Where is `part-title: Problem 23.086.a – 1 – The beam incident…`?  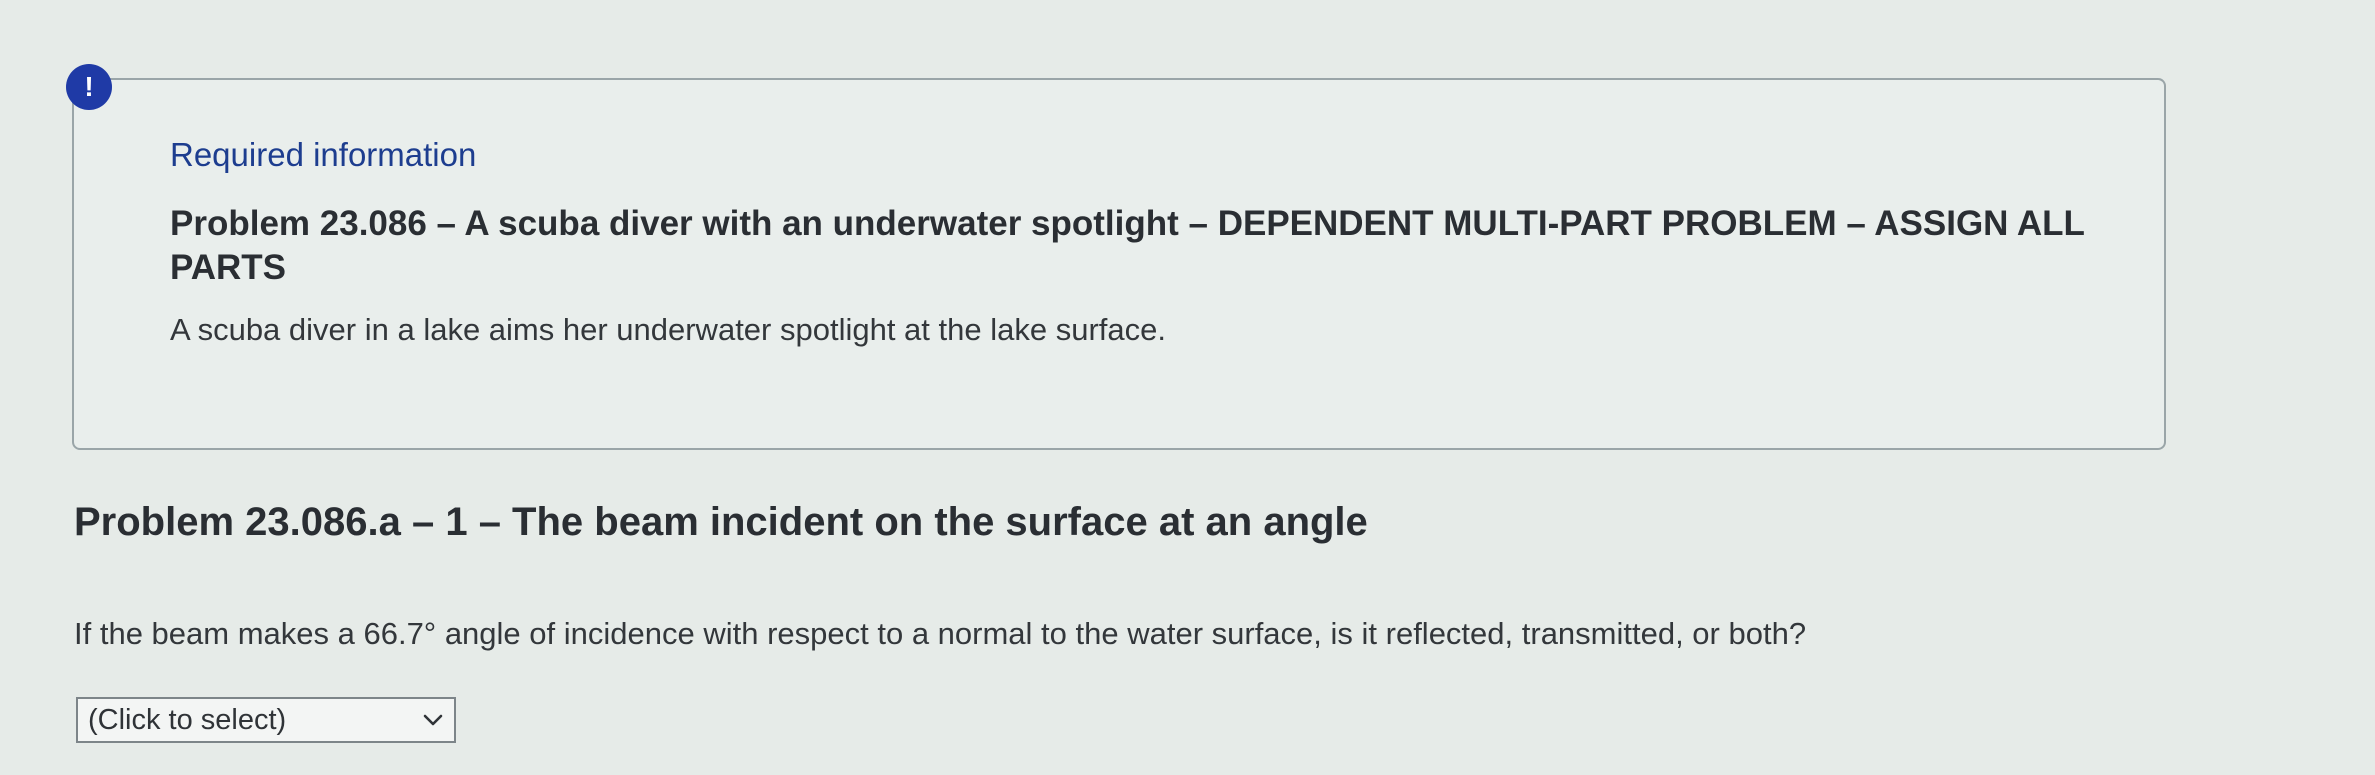
part-title: Problem 23.086.a – 1 – The beam incident… is located at coordinates (721, 522).